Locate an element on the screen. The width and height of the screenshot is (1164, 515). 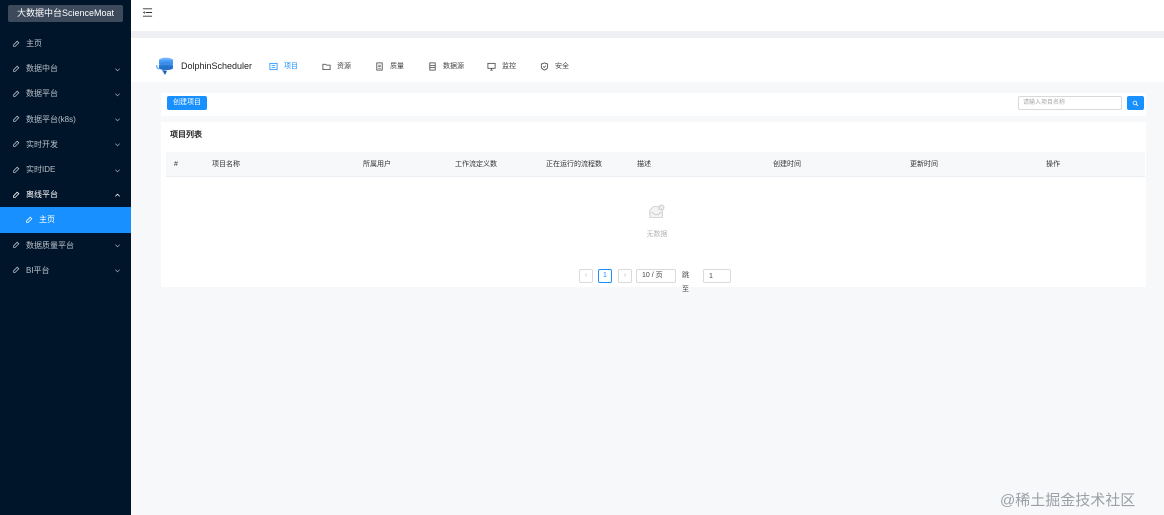
tab-security: 安全 is located at coordinates (554, 66).